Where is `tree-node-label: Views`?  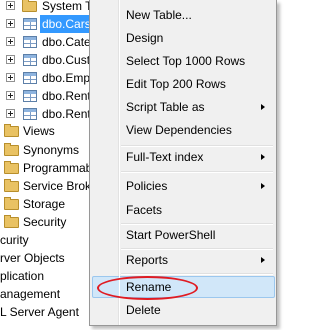 tree-node-label: Views is located at coordinates (39, 131).